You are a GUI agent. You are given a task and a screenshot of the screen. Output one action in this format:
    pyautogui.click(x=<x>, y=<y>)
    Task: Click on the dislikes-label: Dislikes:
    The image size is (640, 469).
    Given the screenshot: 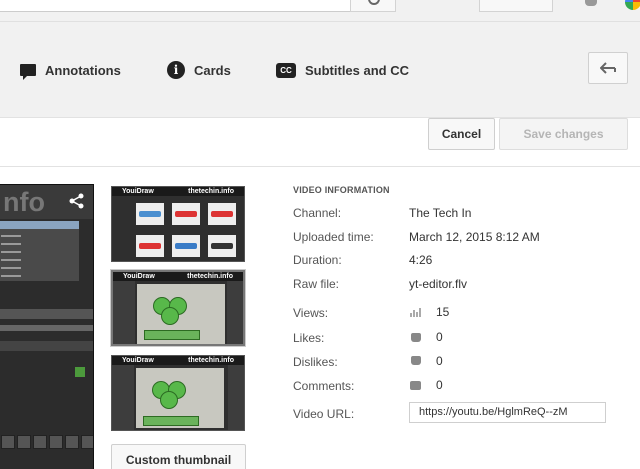 What is the action you would take?
    pyautogui.click(x=315, y=362)
    